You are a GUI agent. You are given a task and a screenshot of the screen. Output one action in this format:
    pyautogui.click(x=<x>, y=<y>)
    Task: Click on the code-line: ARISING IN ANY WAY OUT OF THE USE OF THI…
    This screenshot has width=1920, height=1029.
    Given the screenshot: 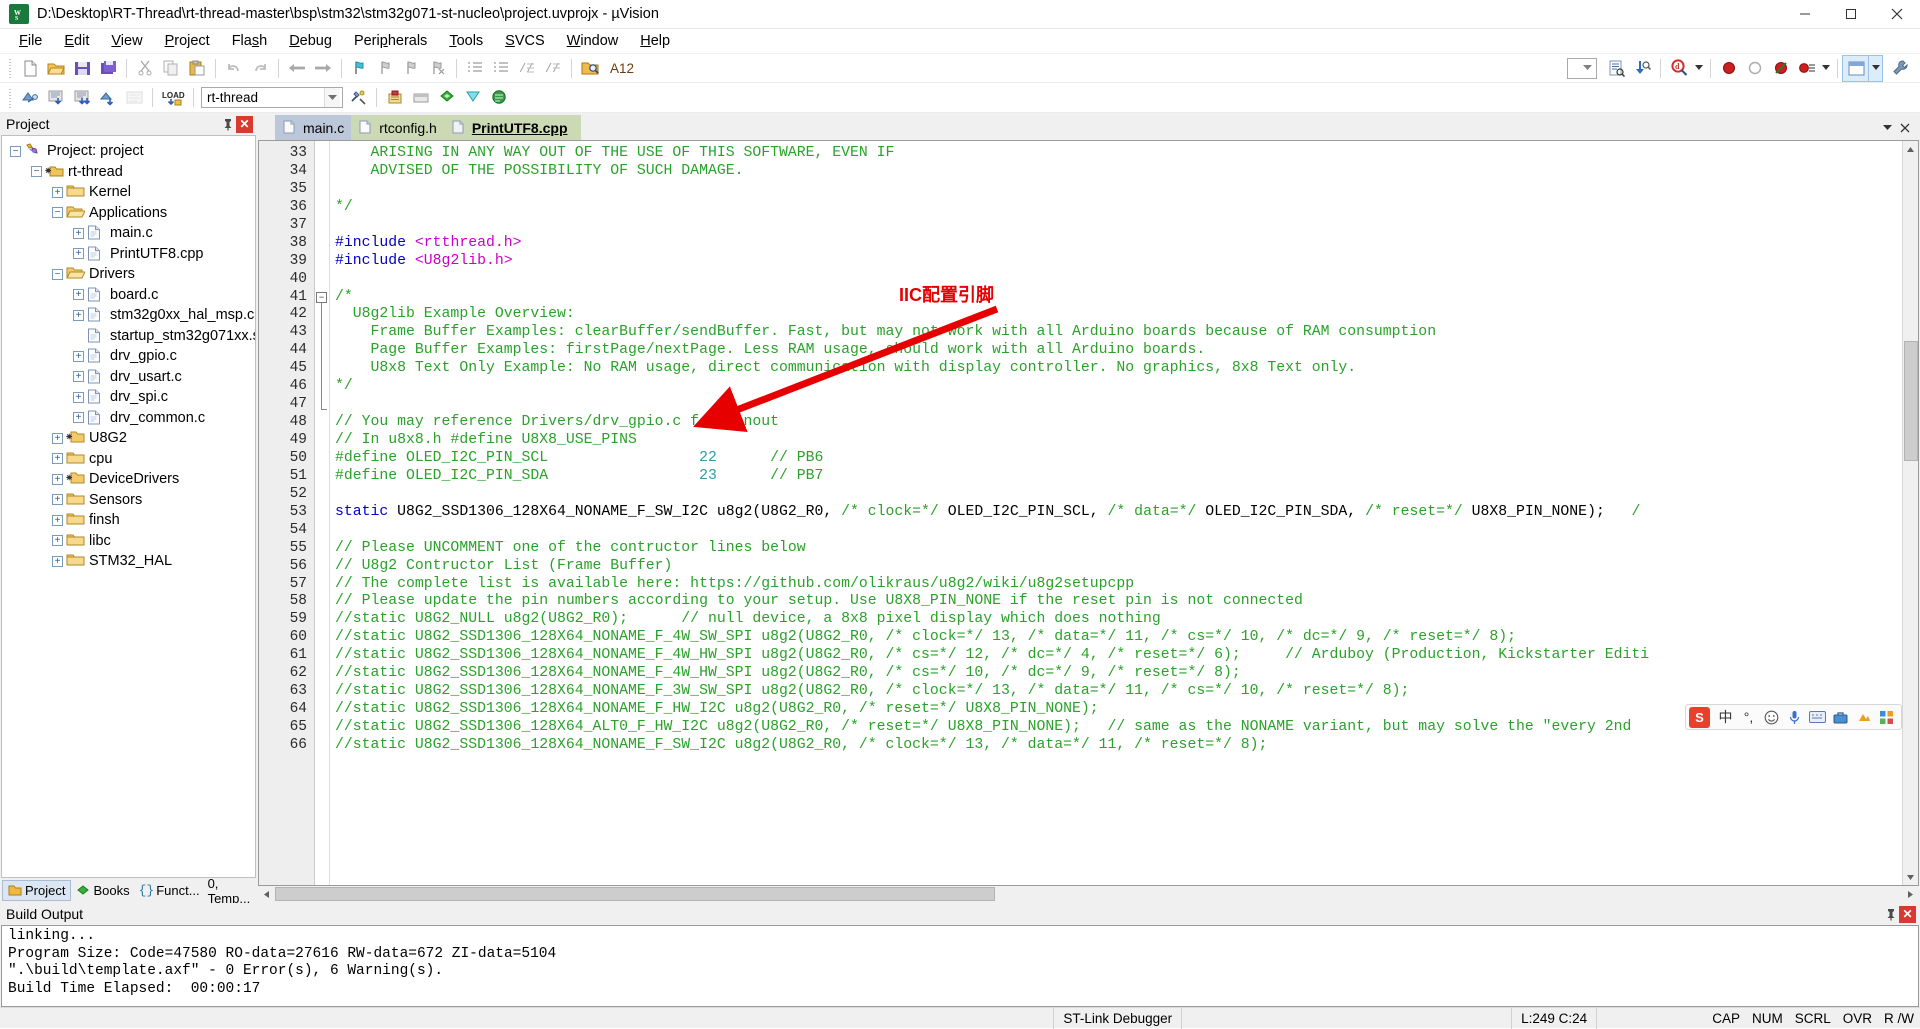 What is the action you would take?
    pyautogui.click(x=1116, y=154)
    